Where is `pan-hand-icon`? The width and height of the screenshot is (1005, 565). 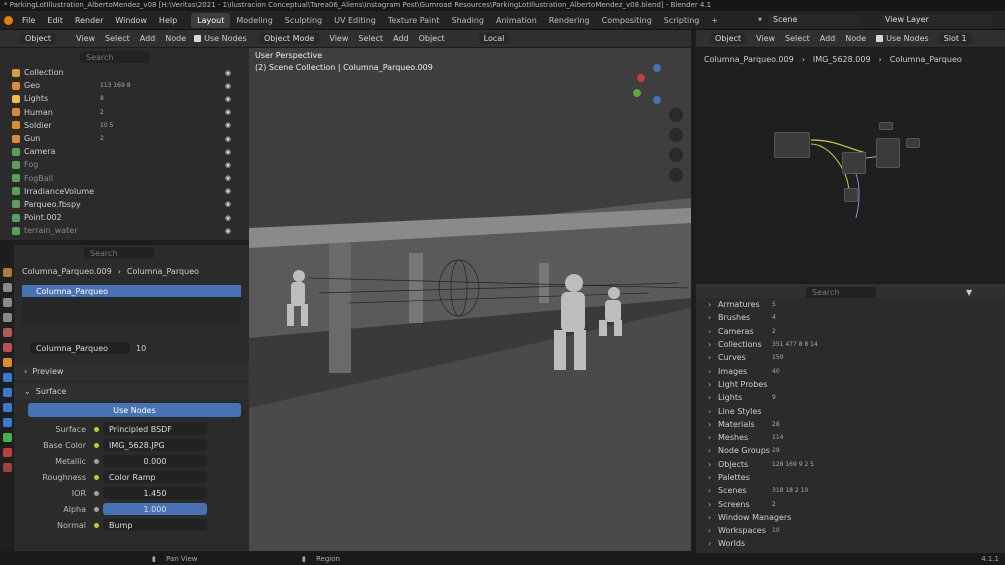 pan-hand-icon is located at coordinates (676, 135).